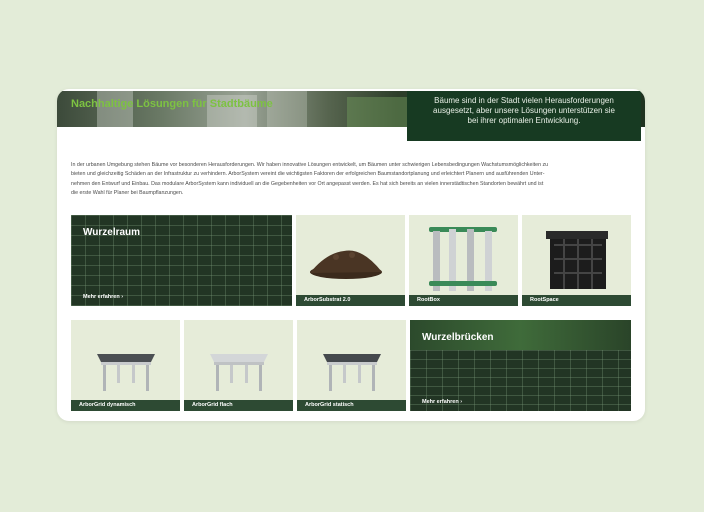 The width and height of the screenshot is (704, 512). Describe the element at coordinates (172, 104) in the screenshot. I see `hero-title: Nachhaltige Lösungen für Stadtbäume` at that location.